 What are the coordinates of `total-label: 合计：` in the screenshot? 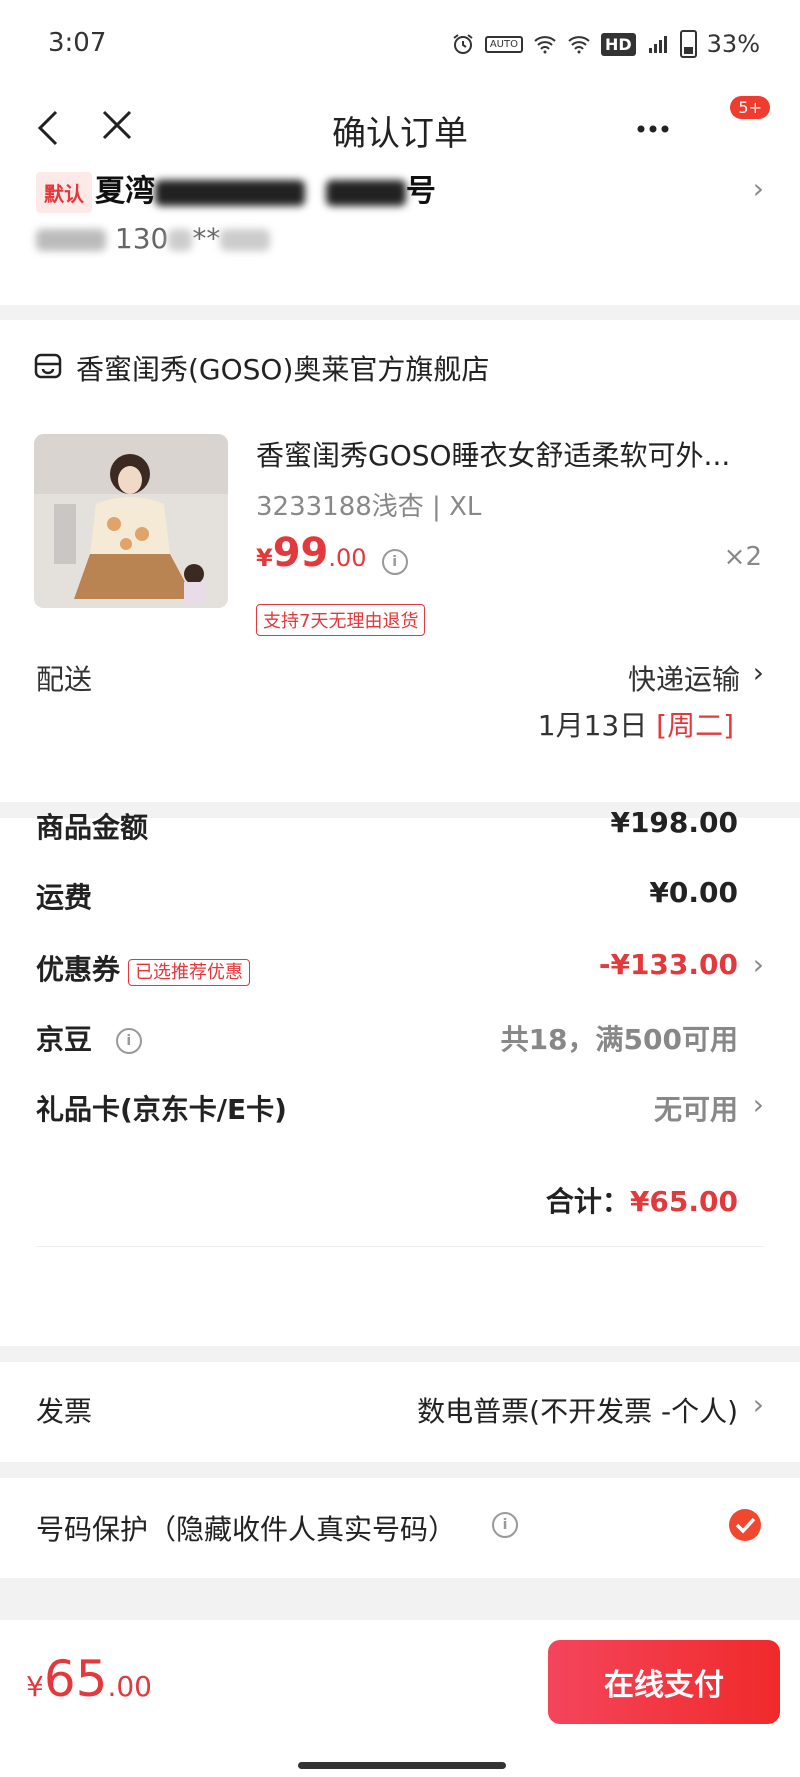 It's located at (587, 1201).